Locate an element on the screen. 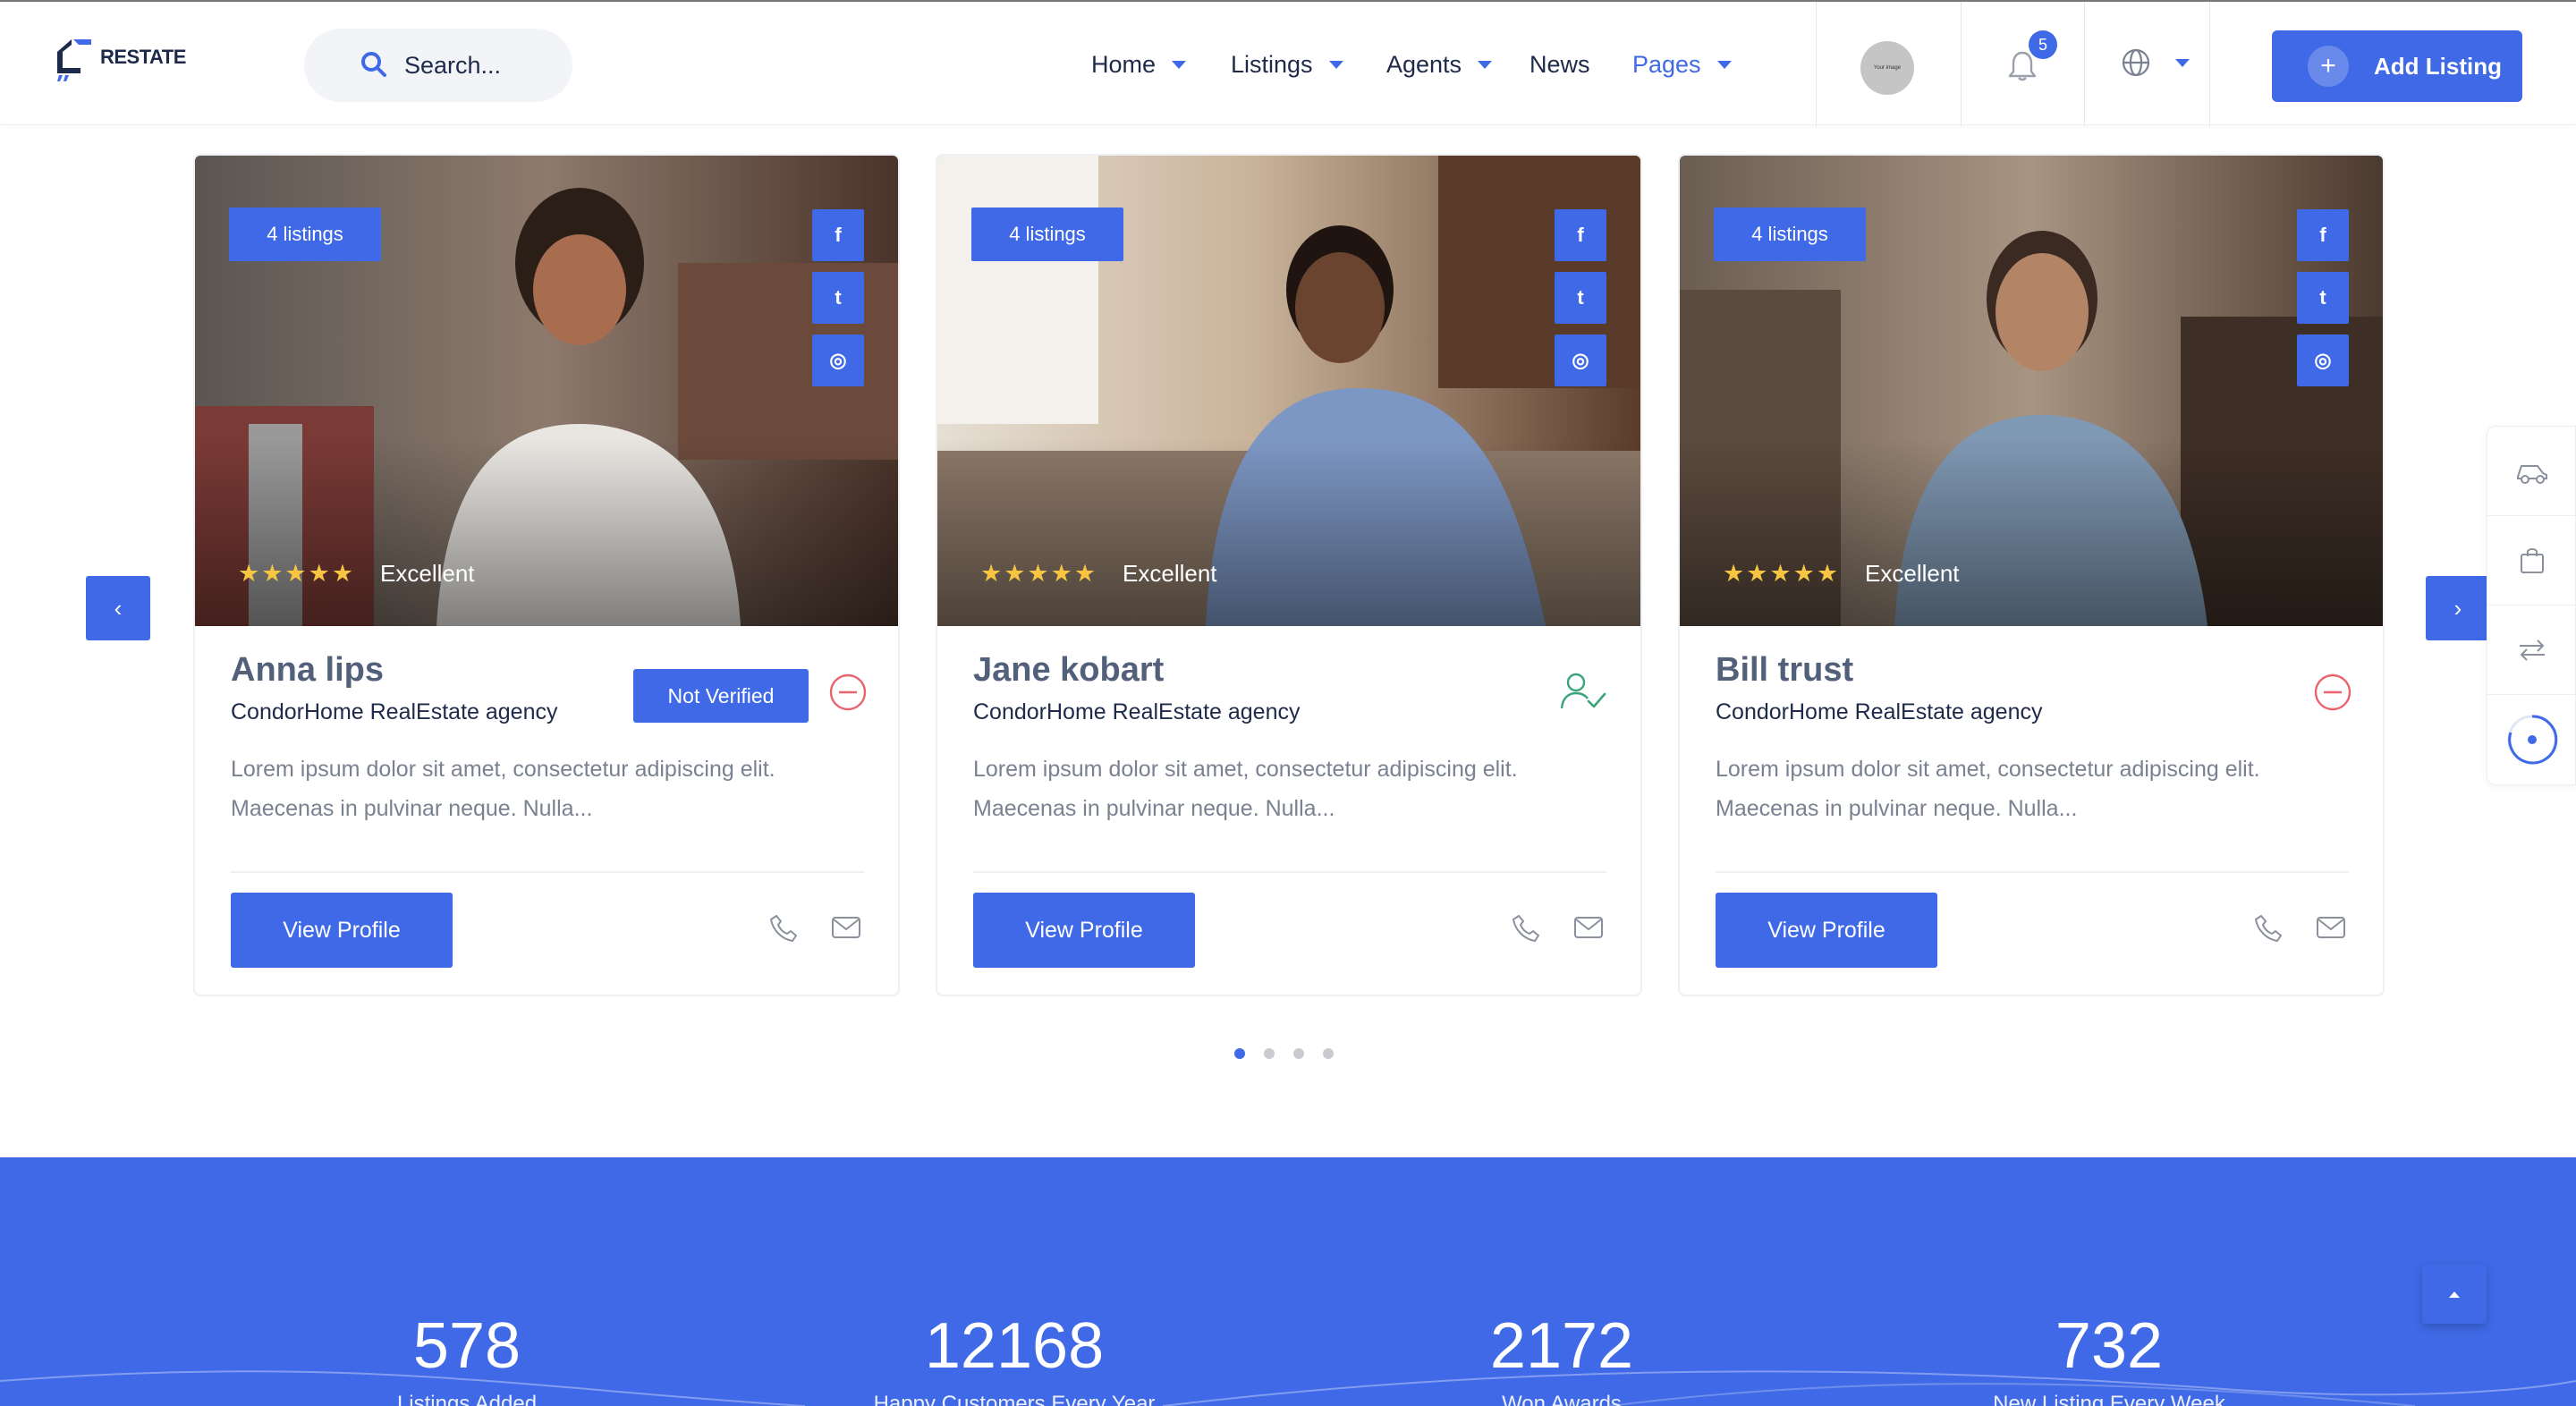 This screenshot has height=1406, width=2576. spinner-icon is located at coordinates (2532, 740).